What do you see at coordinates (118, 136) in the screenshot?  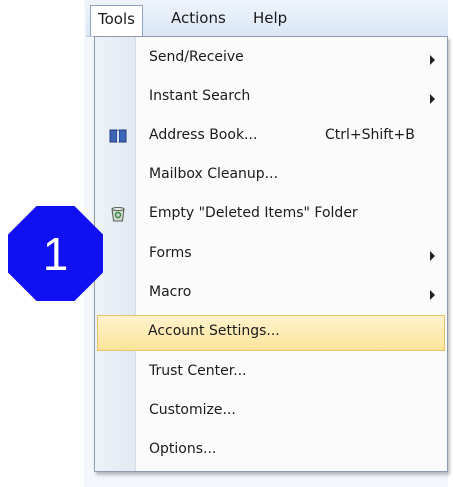 I see `address-book-icon` at bounding box center [118, 136].